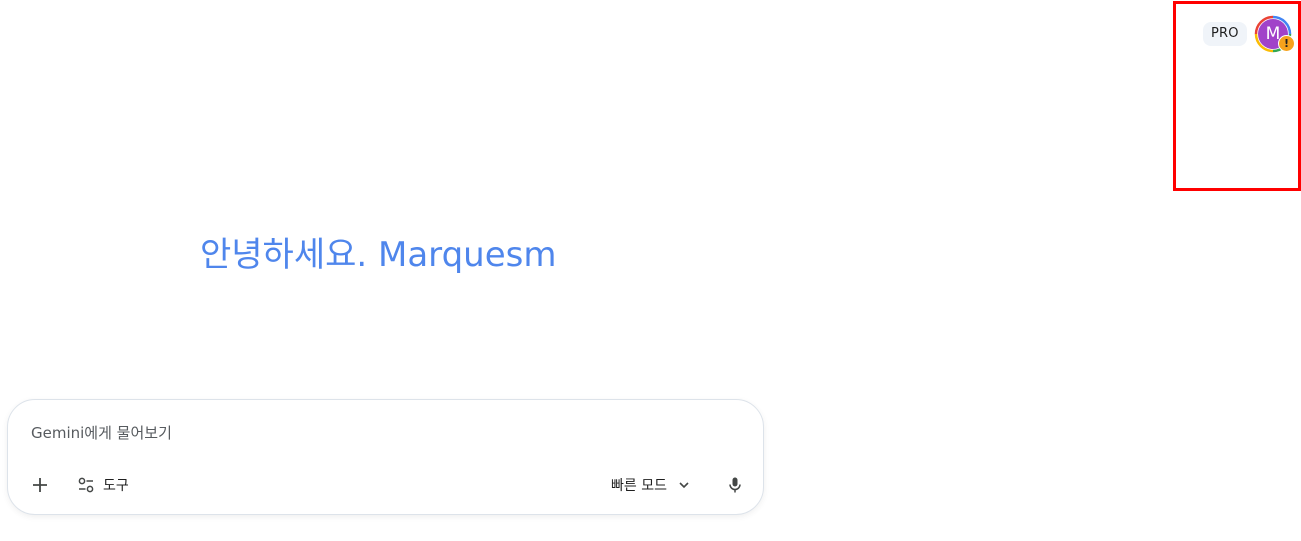 This screenshot has height=541, width=1301. What do you see at coordinates (639, 486) in the screenshot?
I see `mode-label: 빠른 모드` at bounding box center [639, 486].